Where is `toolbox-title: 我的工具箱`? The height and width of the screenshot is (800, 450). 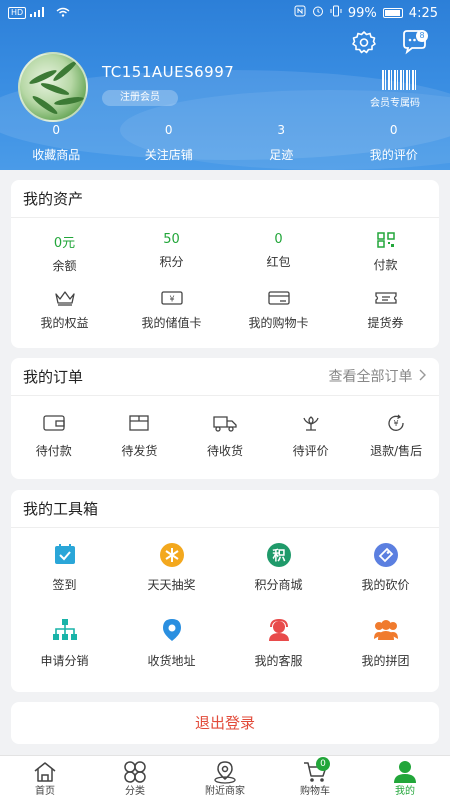 toolbox-title: 我的工具箱 is located at coordinates (225, 509).